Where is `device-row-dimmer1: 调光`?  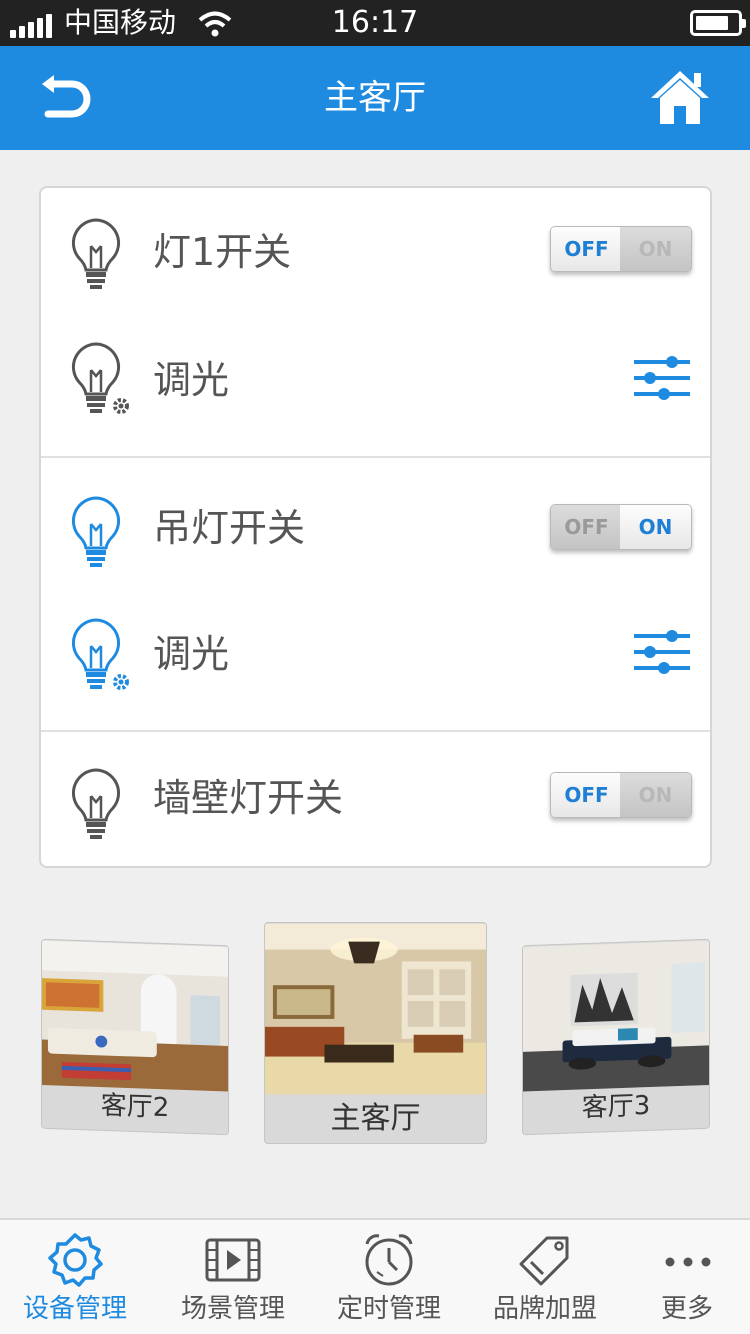
device-row-dimmer1: 调光 is located at coordinates (375, 387).